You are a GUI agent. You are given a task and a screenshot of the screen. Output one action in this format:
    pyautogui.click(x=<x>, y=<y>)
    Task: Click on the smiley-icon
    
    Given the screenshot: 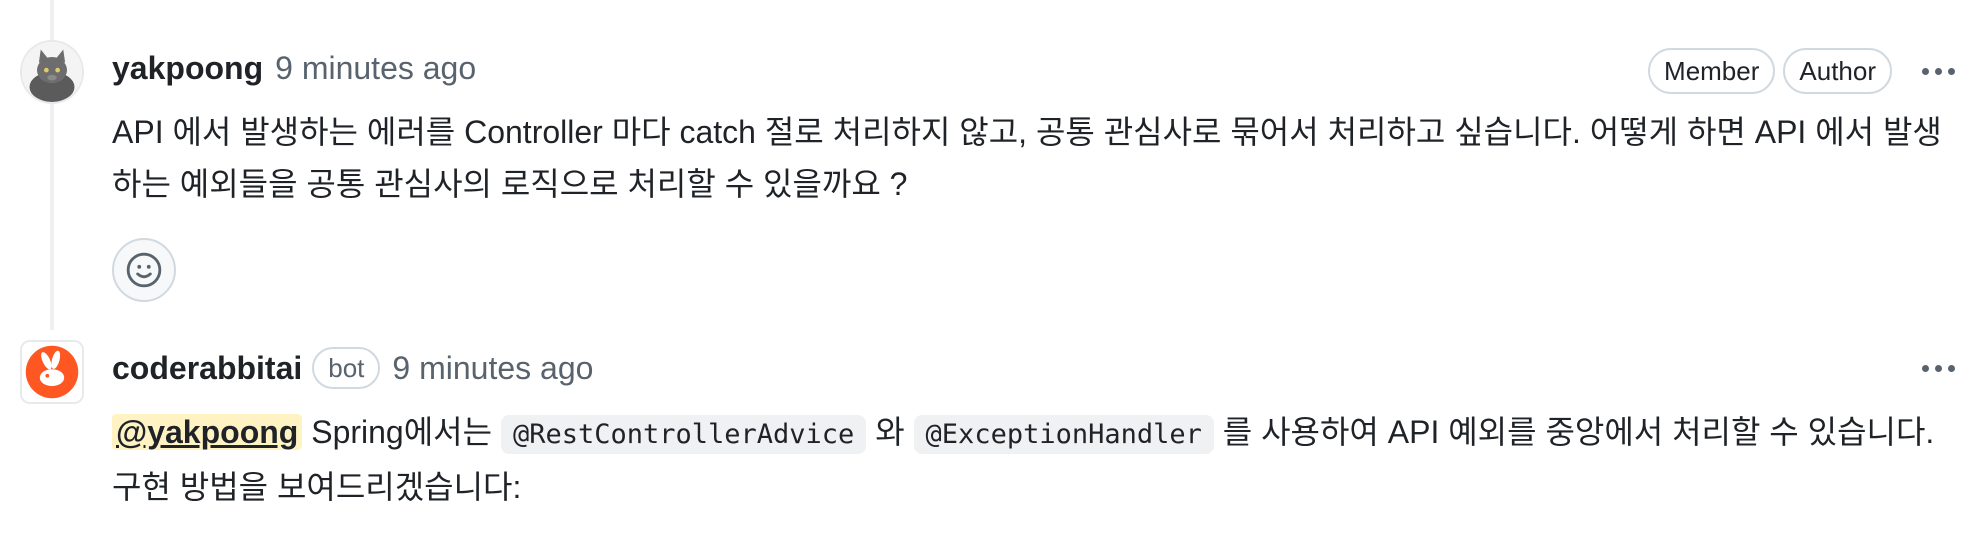 What is the action you would take?
    pyautogui.click(x=144, y=270)
    